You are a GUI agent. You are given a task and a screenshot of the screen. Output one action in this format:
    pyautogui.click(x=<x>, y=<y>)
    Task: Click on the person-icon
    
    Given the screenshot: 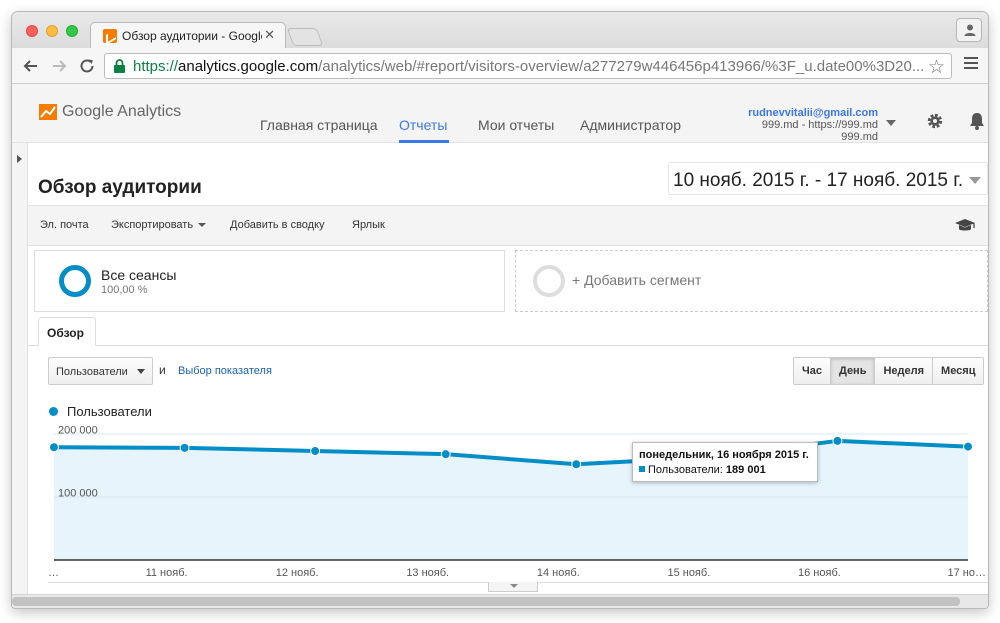 What is the action you would take?
    pyautogui.click(x=970, y=30)
    